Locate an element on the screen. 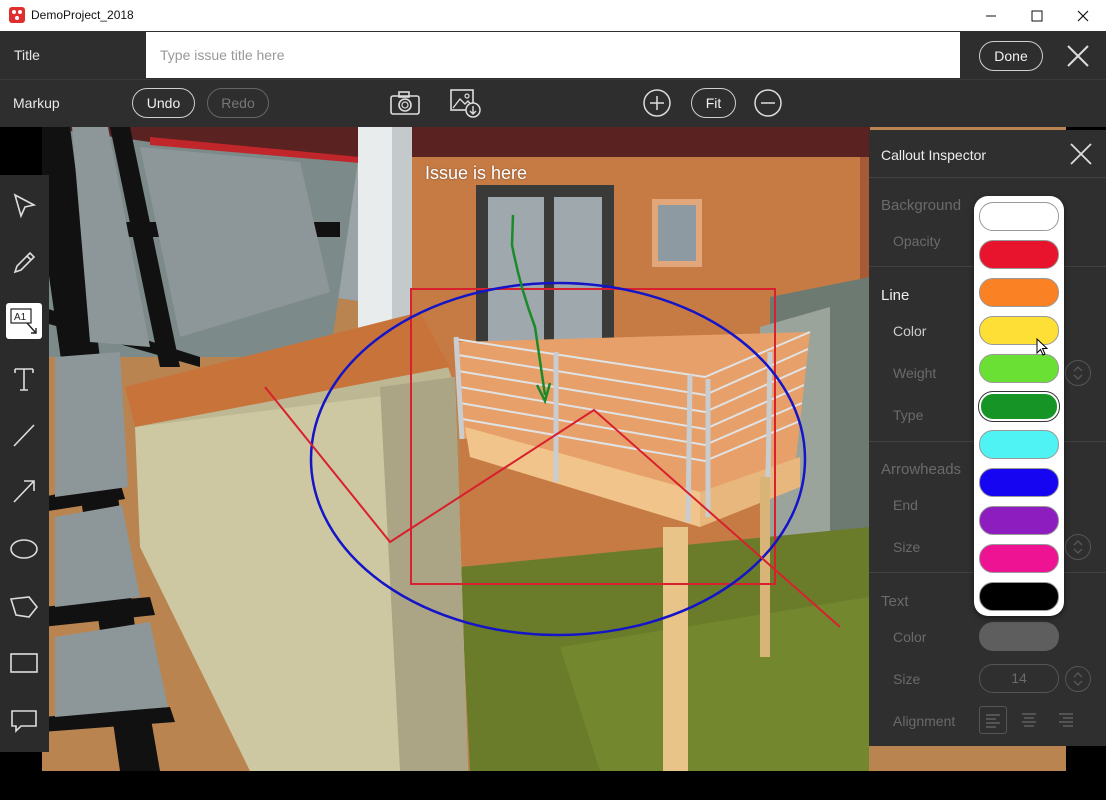  rectangle-icon is located at coordinates (24, 663).